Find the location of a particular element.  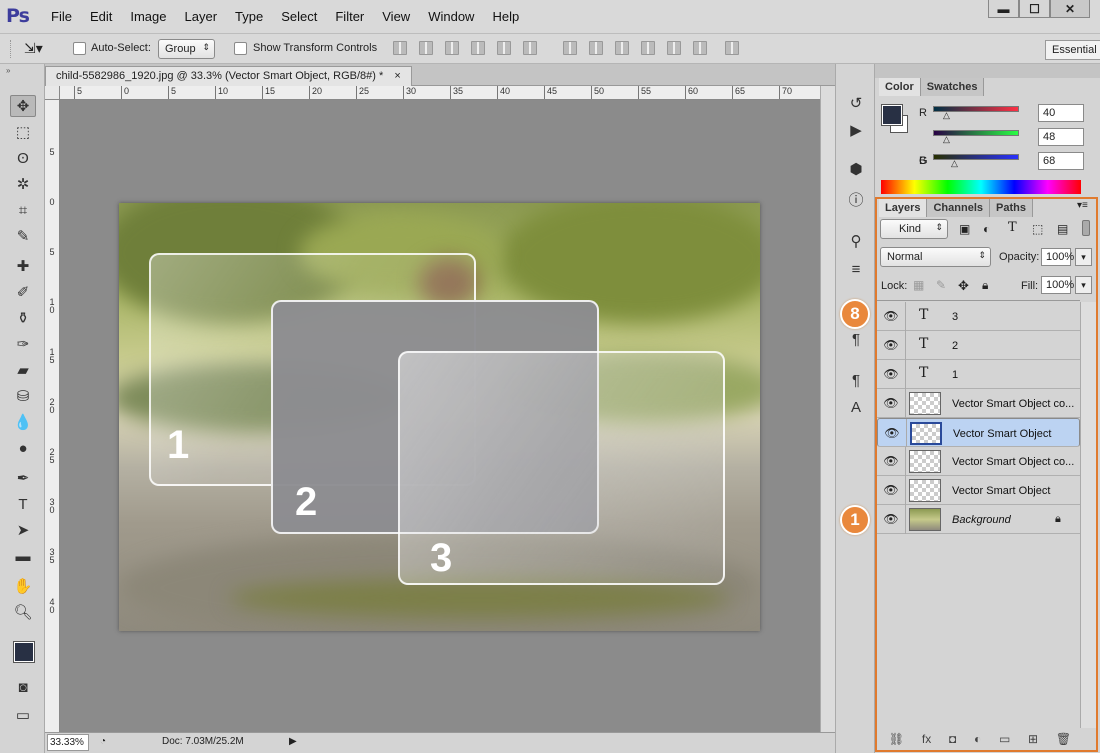

layers-menu-icon: ▾≡ is located at coordinates (1082, 205).